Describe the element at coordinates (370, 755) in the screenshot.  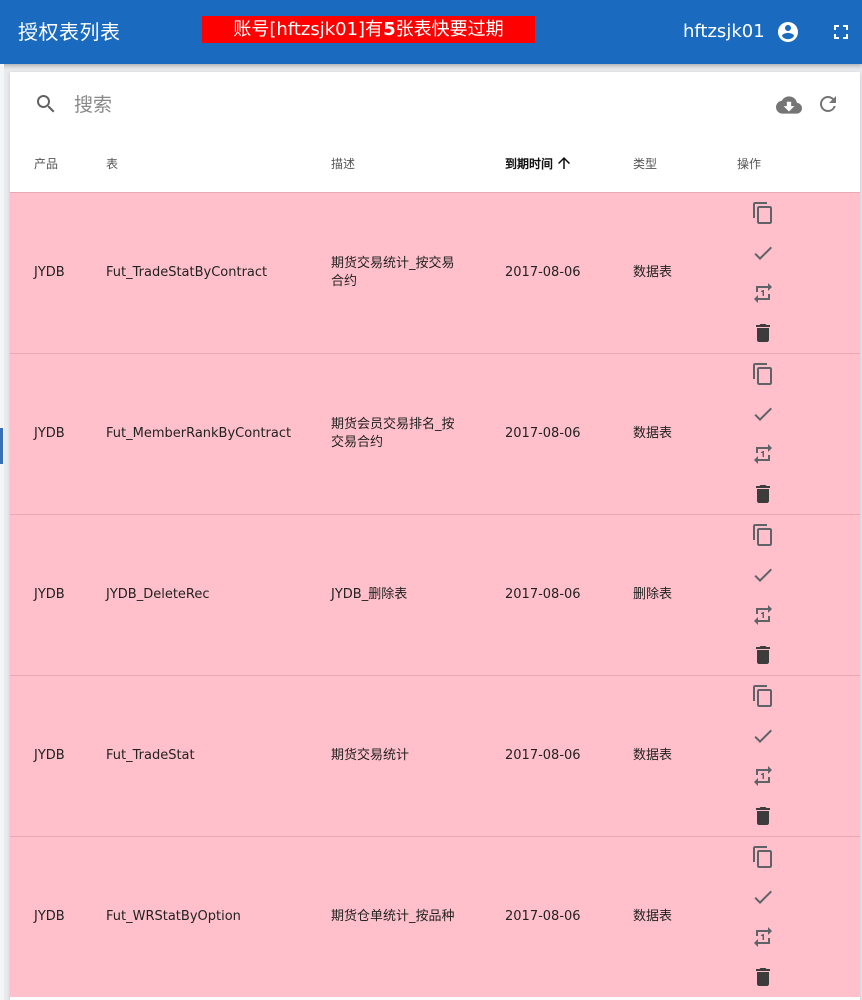
I see `cell-description-text: 期货交易统计` at that location.